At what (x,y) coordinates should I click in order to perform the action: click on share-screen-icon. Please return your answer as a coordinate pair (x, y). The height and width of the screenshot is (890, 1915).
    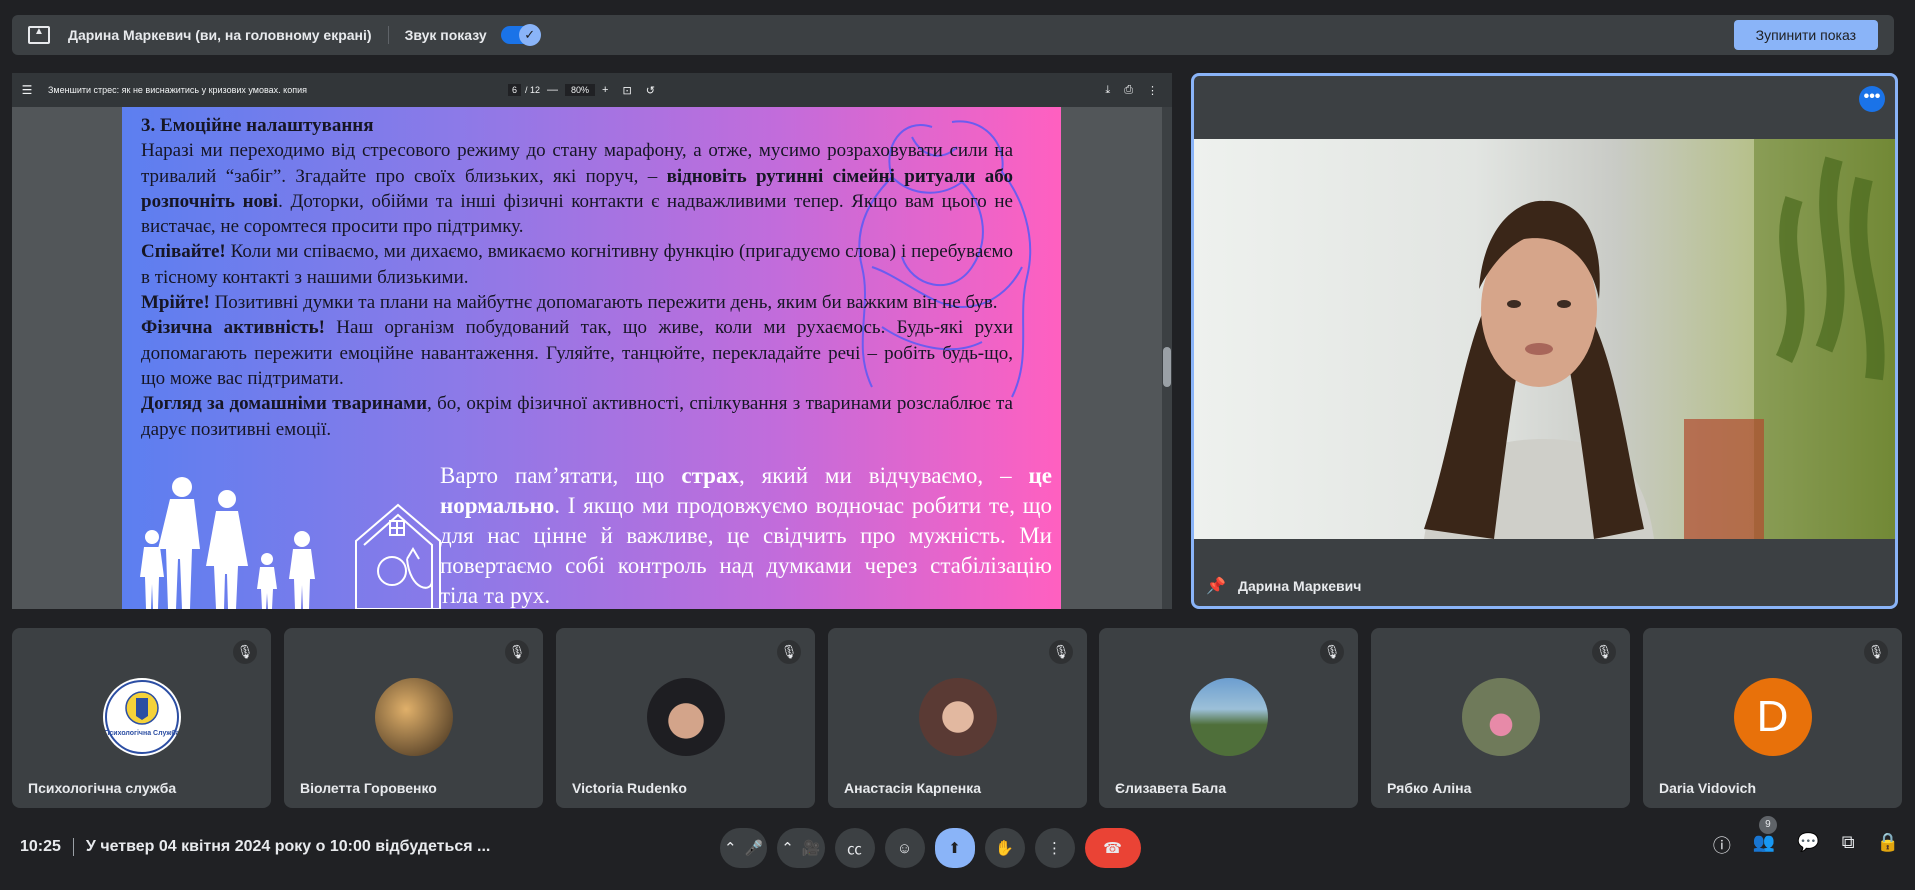
    Looking at the image, I should click on (39, 35).